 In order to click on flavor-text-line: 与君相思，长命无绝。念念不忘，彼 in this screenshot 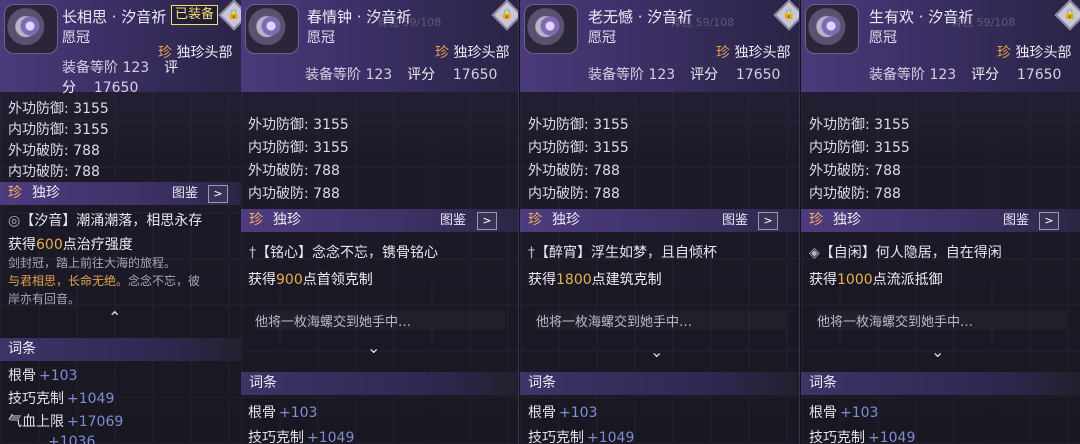, I will do `click(104, 281)`.